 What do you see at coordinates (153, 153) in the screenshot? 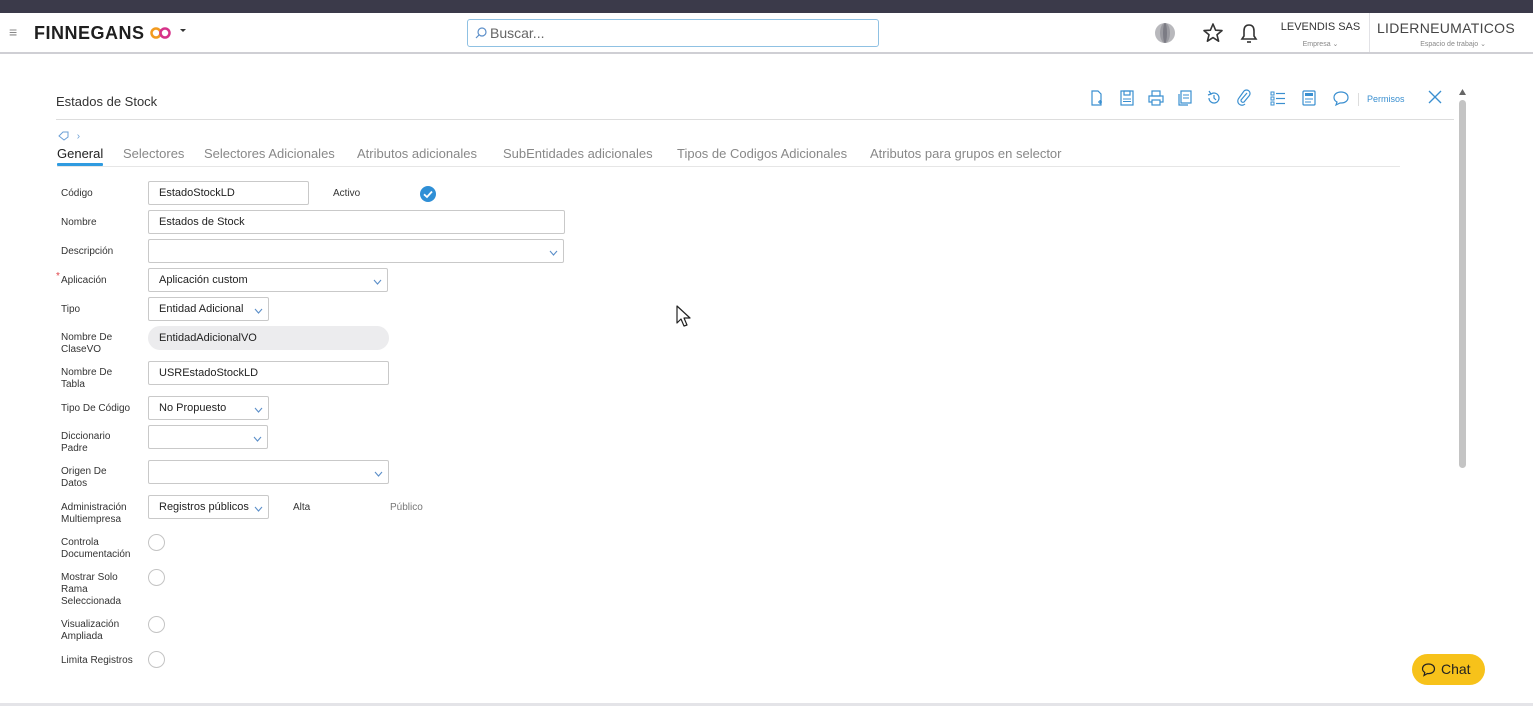
I see `tab-selectores: Selectores` at bounding box center [153, 153].